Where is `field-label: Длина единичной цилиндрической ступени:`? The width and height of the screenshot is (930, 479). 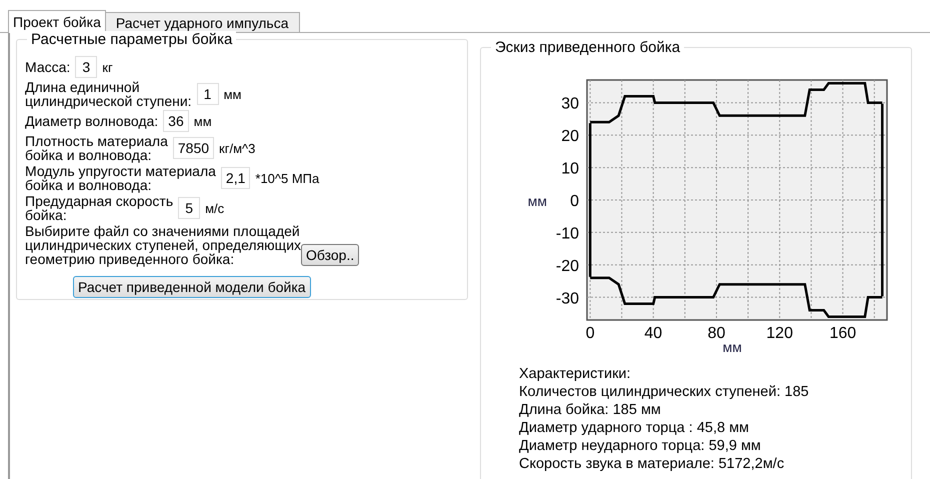 field-label: Длина единичной цилиндрической ступени: is located at coordinates (108, 94).